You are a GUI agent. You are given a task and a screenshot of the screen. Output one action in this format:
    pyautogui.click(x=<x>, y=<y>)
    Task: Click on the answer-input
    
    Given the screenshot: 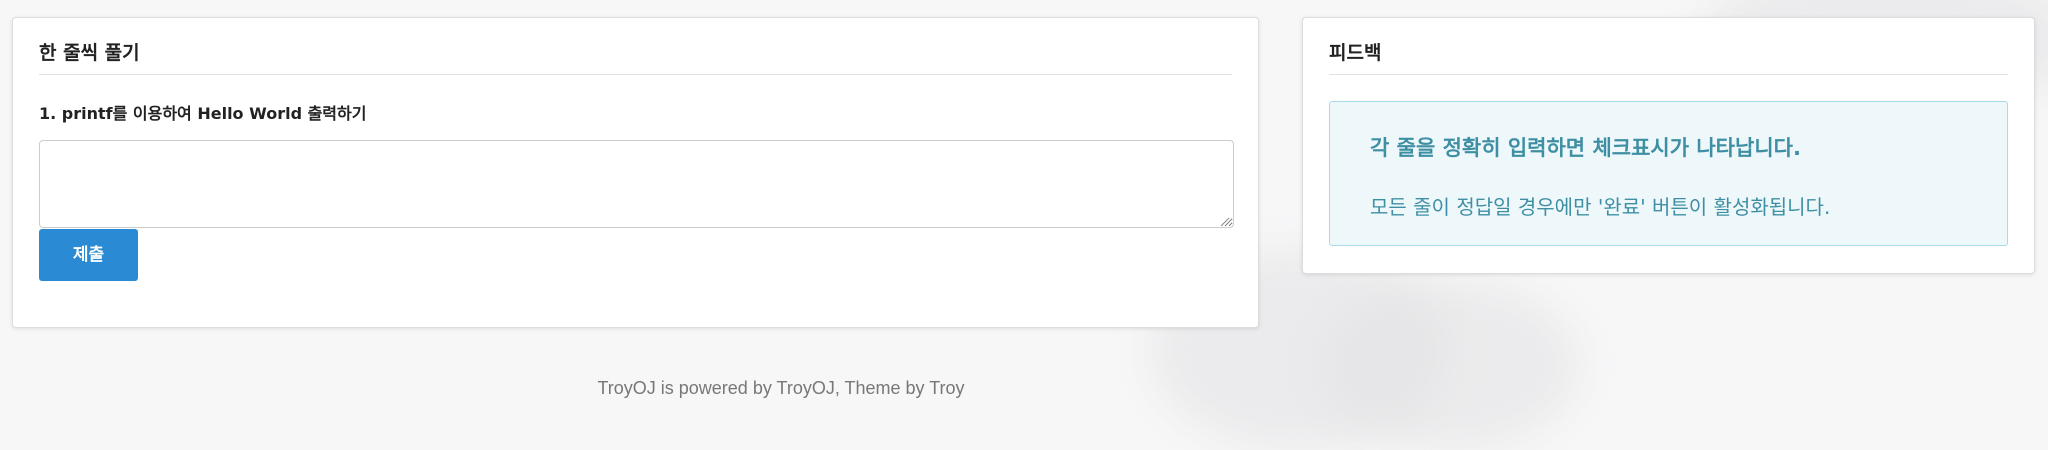 What is the action you would take?
    pyautogui.click(x=636, y=184)
    